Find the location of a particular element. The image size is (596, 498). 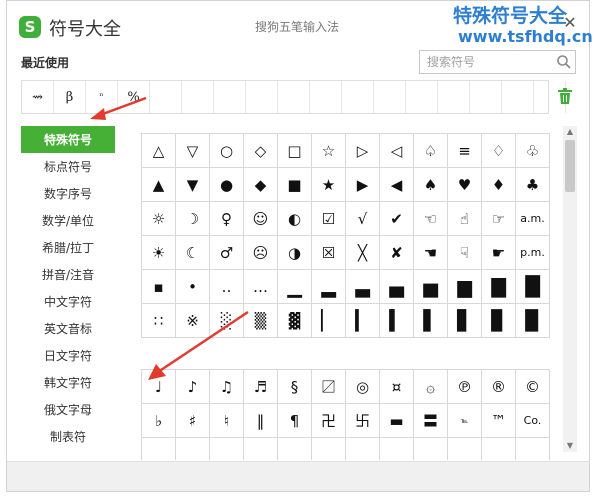

symbol-cell: ♩ is located at coordinates (159, 387).